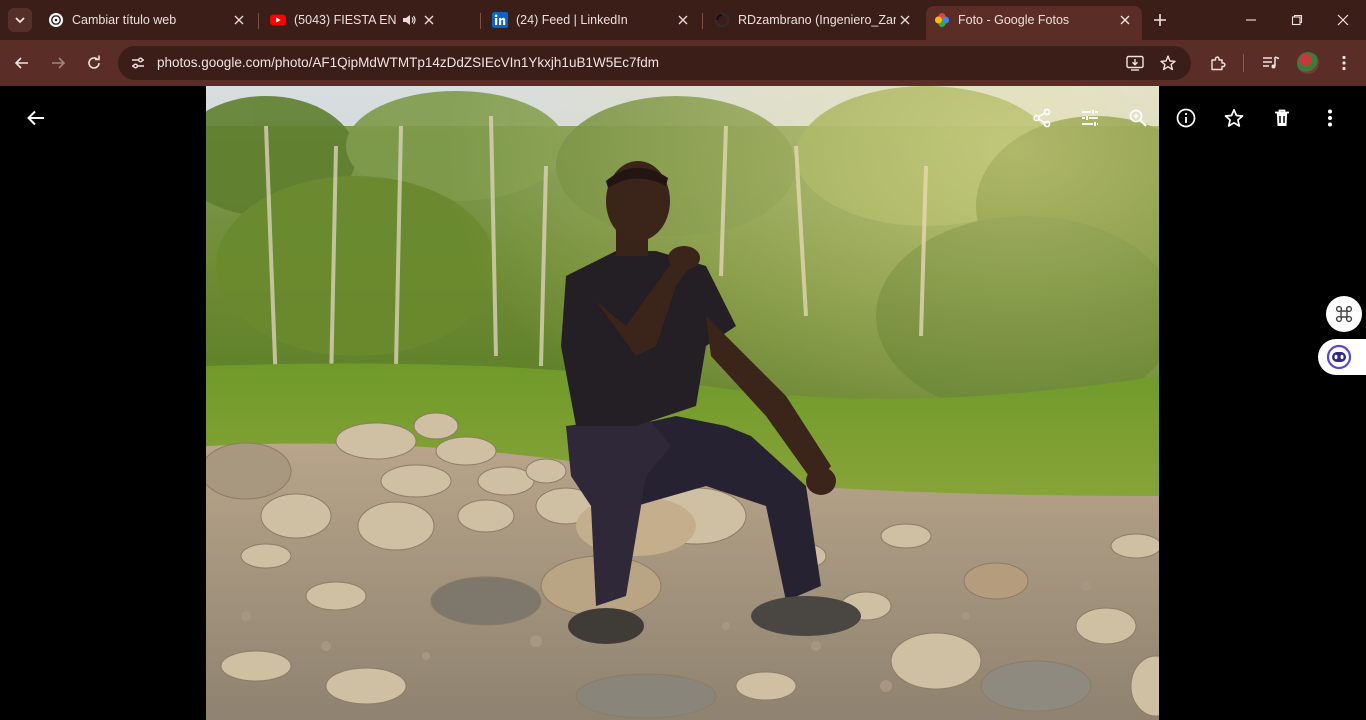  What do you see at coordinates (1243, 63) in the screenshot?
I see `toolbar-divider` at bounding box center [1243, 63].